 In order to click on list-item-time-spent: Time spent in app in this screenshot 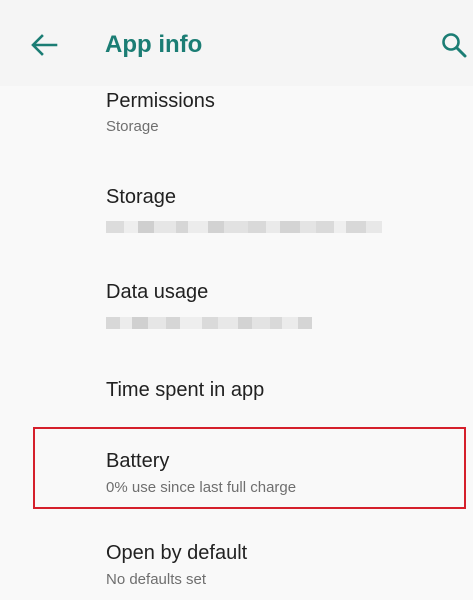, I will do `click(236, 390)`.